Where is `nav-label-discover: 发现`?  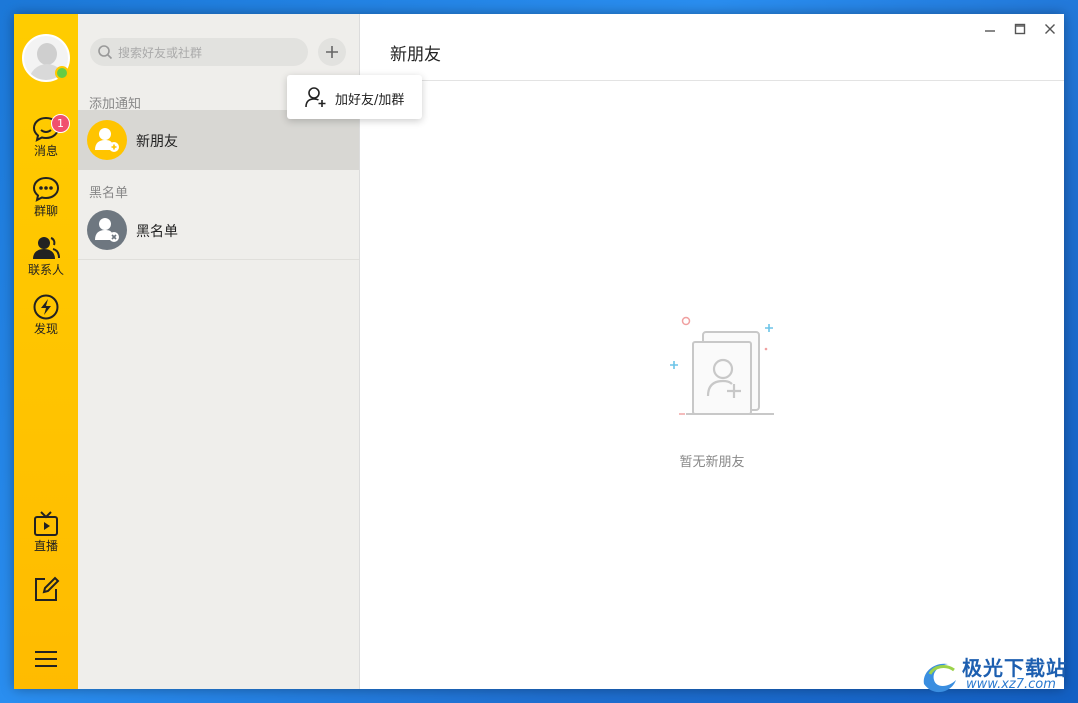 nav-label-discover: 发现 is located at coordinates (45, 329).